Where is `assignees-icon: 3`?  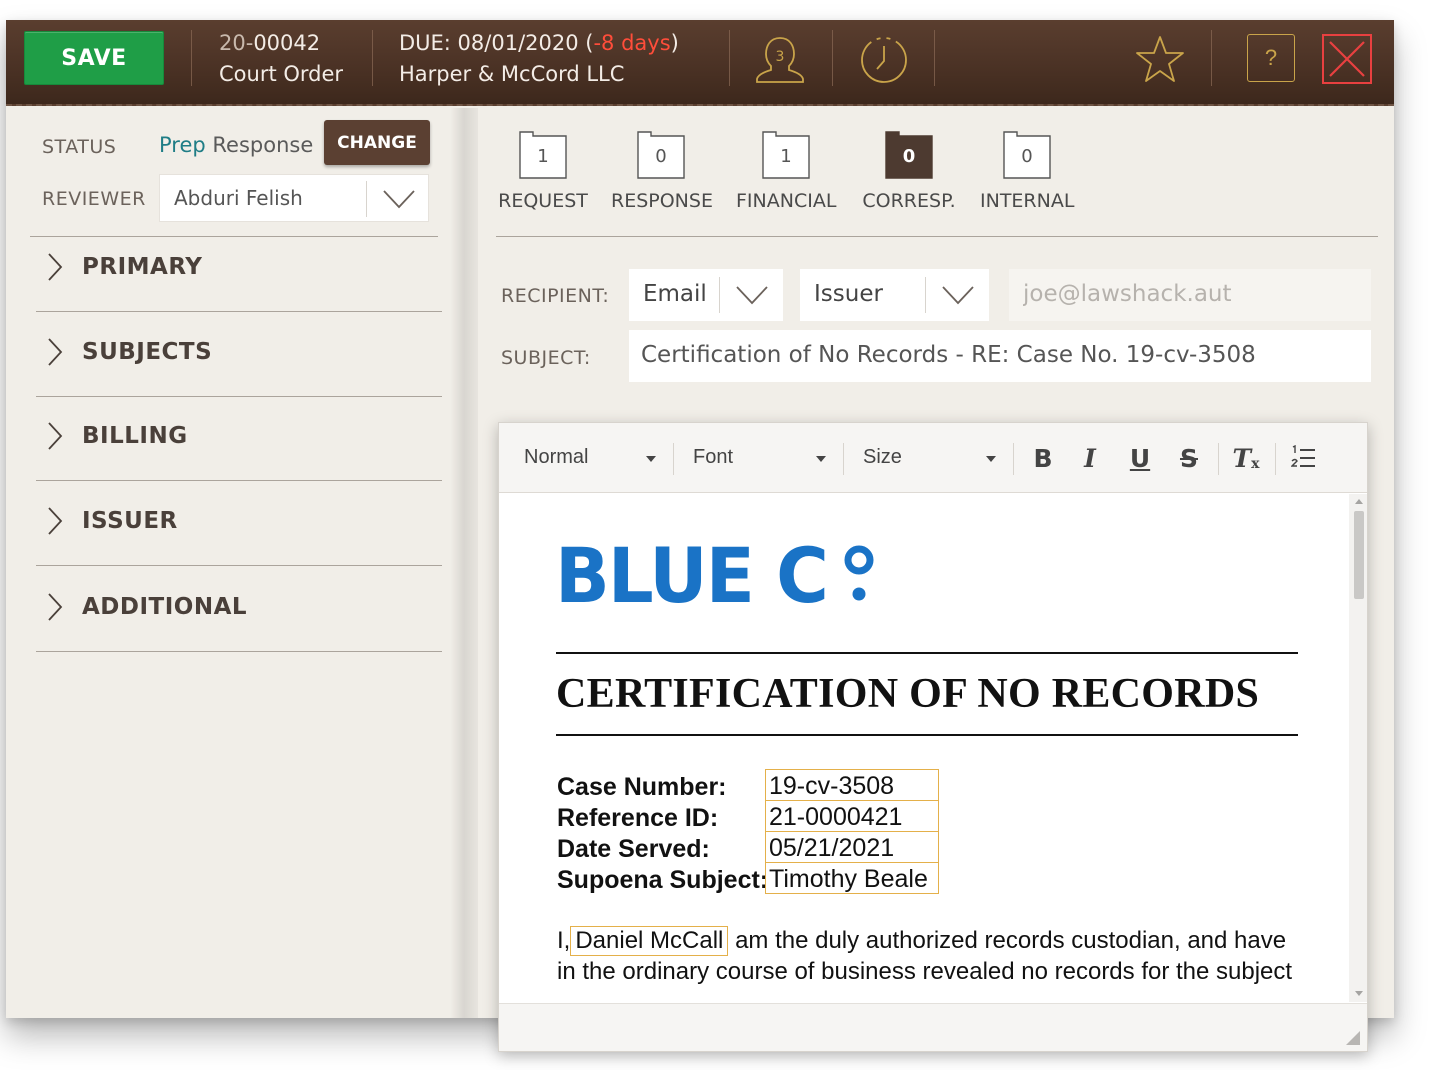 assignees-icon: 3 is located at coordinates (780, 60).